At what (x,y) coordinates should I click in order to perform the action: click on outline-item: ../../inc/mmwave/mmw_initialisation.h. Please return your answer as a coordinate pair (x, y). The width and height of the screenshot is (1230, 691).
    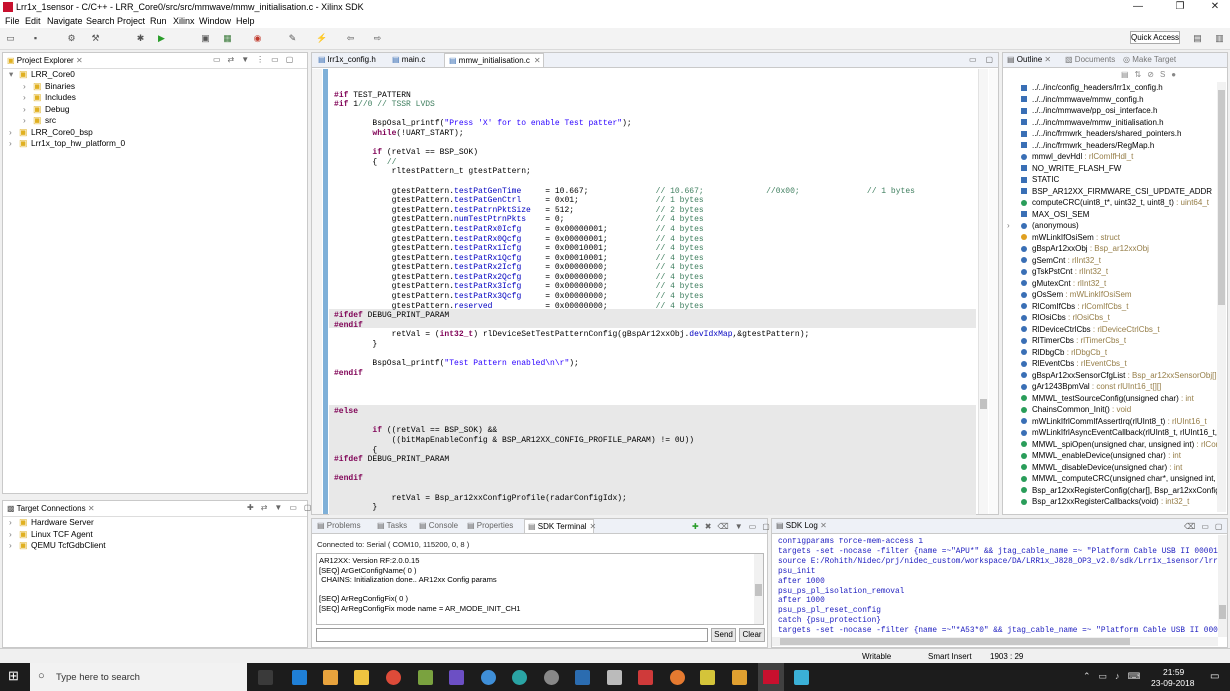
    Looking at the image, I should click on (1112, 123).